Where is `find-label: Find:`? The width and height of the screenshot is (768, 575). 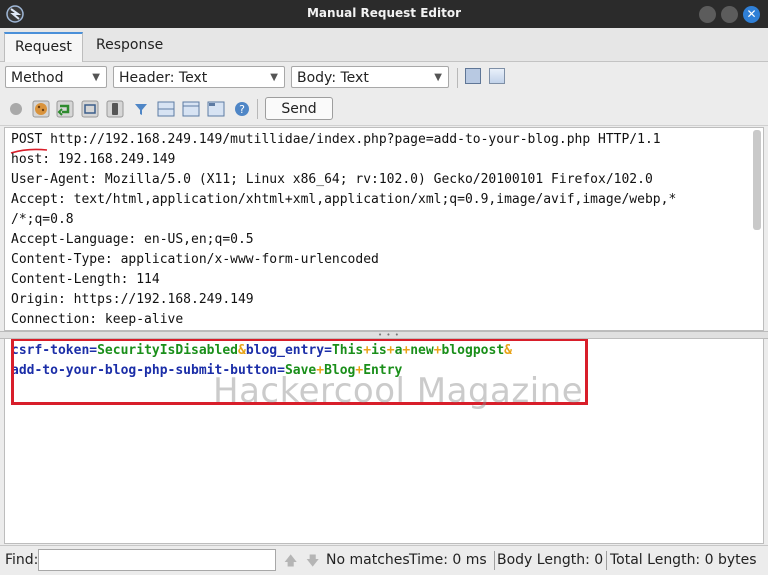
find-label: Find: is located at coordinates (22, 560).